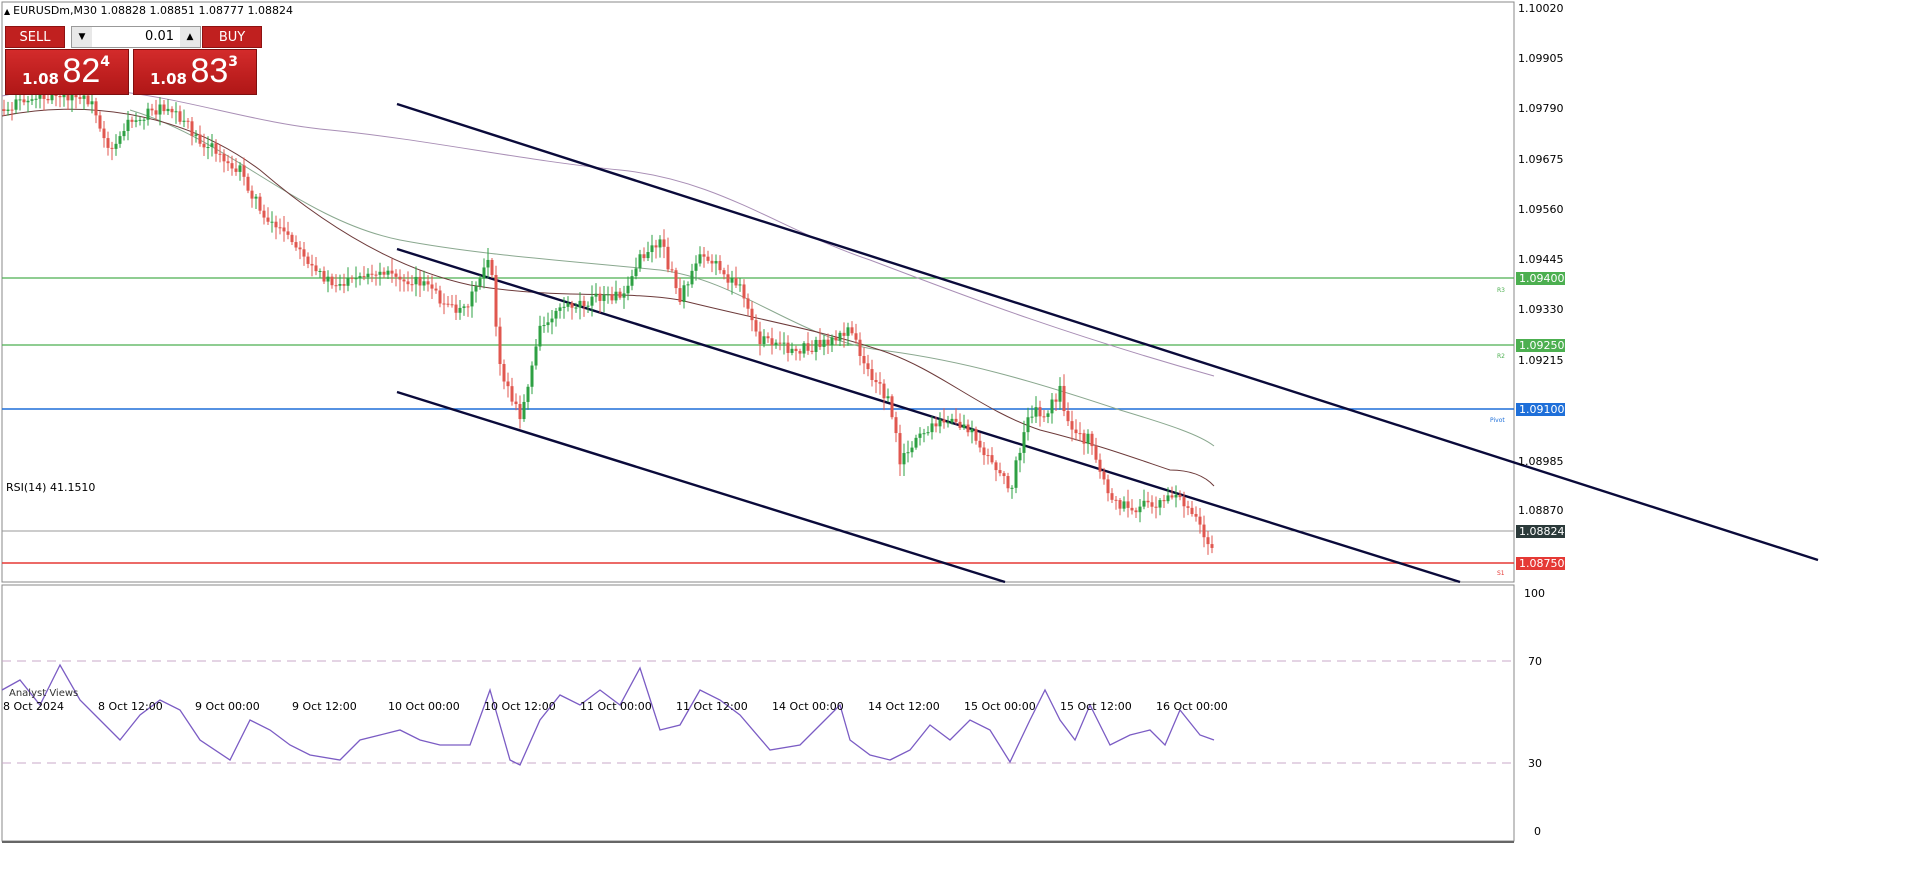 The width and height of the screenshot is (1916, 874). What do you see at coordinates (82, 37) in the screenshot?
I see `chevron-down-icon: ▼` at bounding box center [82, 37].